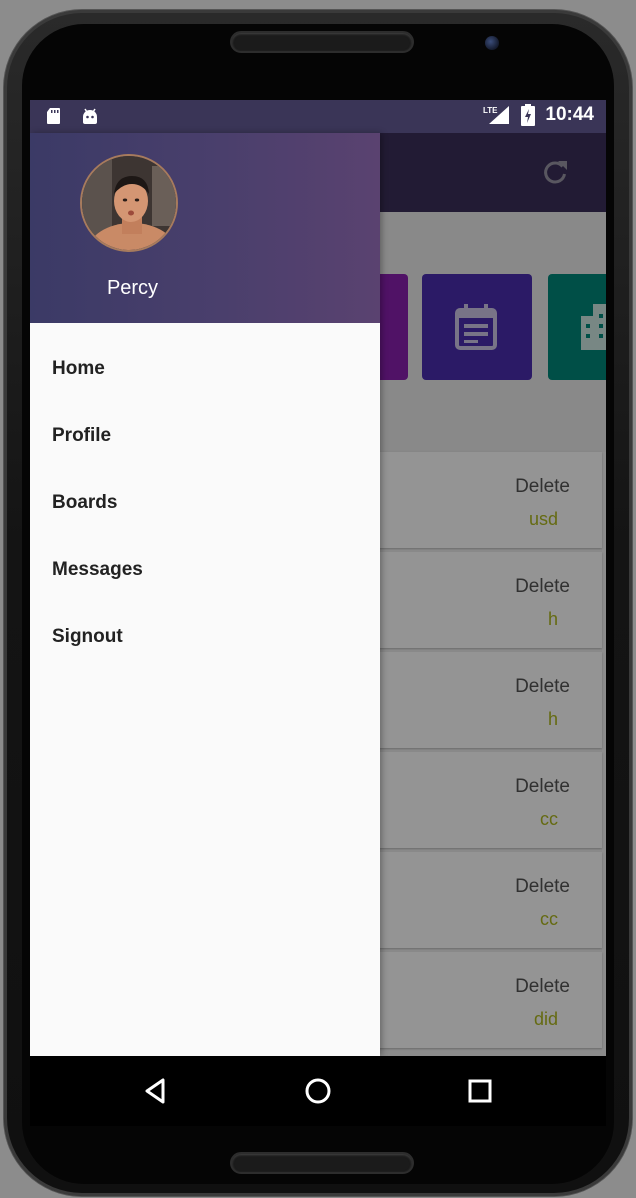 This screenshot has height=1198, width=636. What do you see at coordinates (322, 1163) in the screenshot?
I see `bottom-speaker` at bounding box center [322, 1163].